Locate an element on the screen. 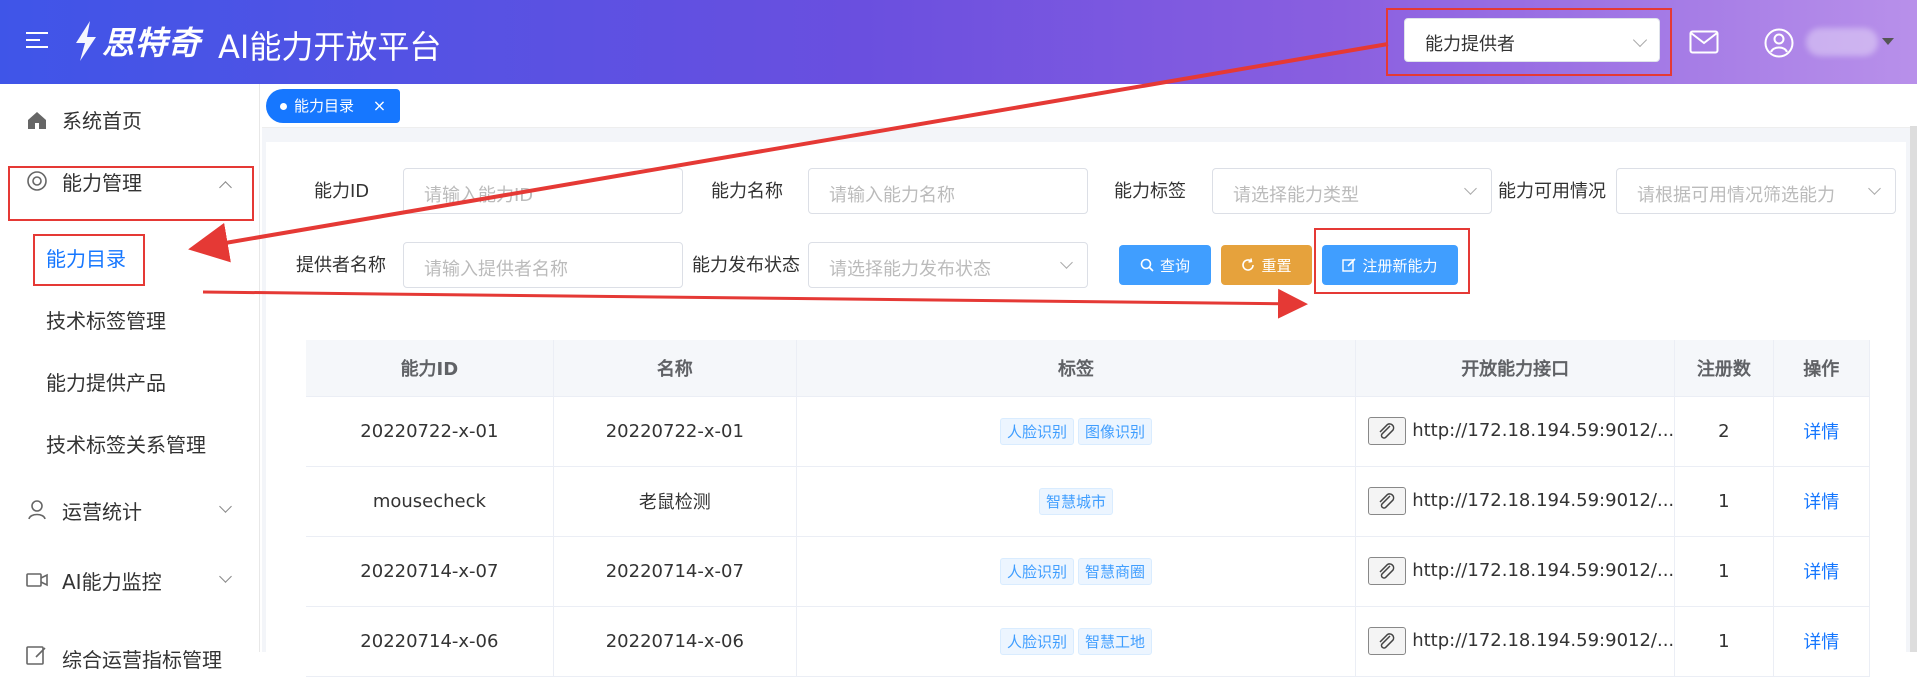  sidebar-subitem-label: 能力提供产品 is located at coordinates (106, 382).